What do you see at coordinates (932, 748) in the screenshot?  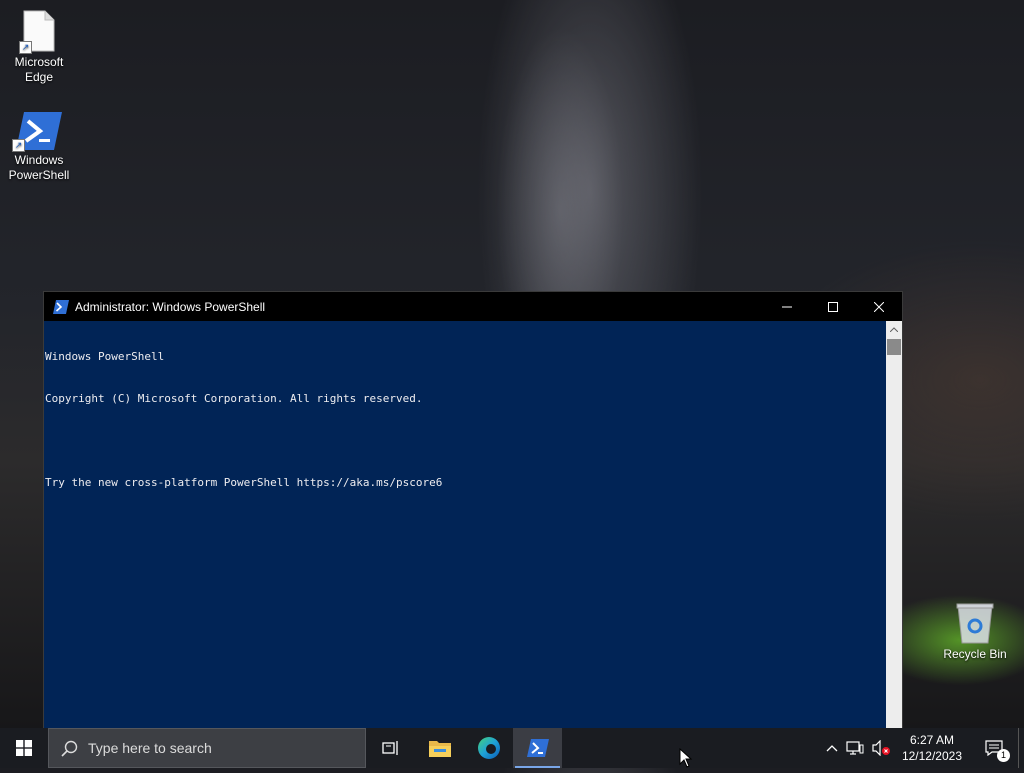 I see `clock: 6:27 AM 12/12/2023` at bounding box center [932, 748].